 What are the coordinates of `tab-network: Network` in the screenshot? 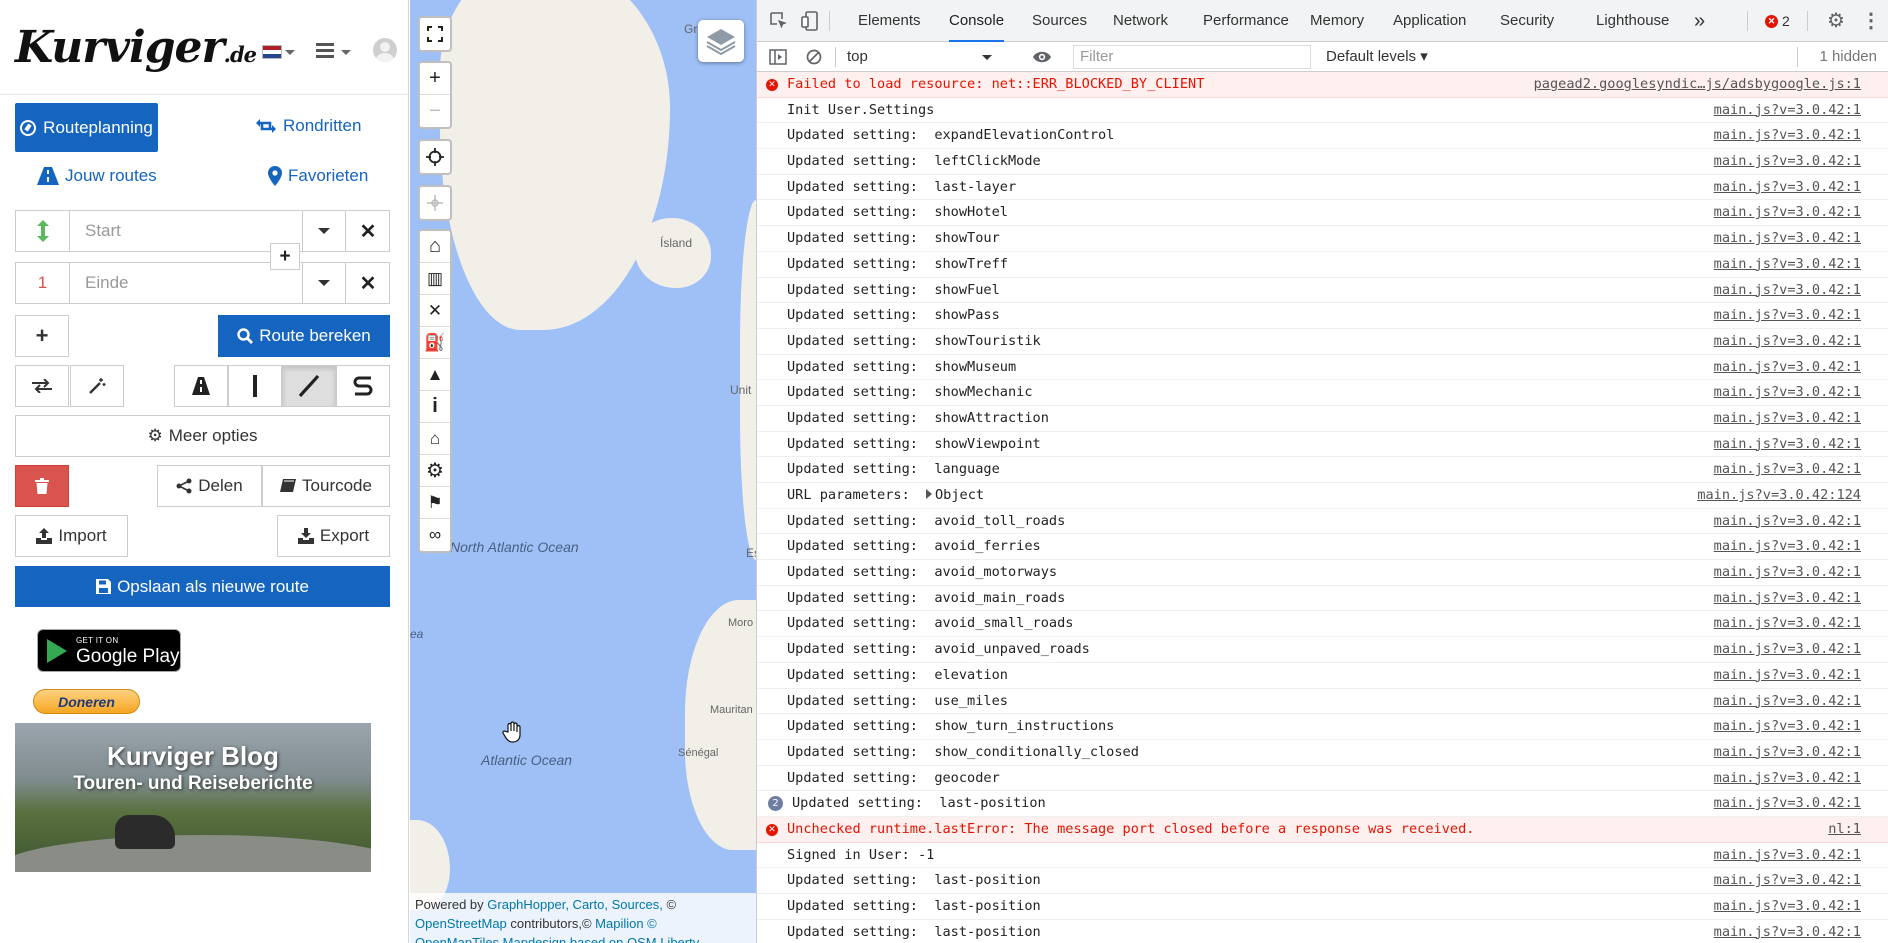 It's located at (1140, 21).